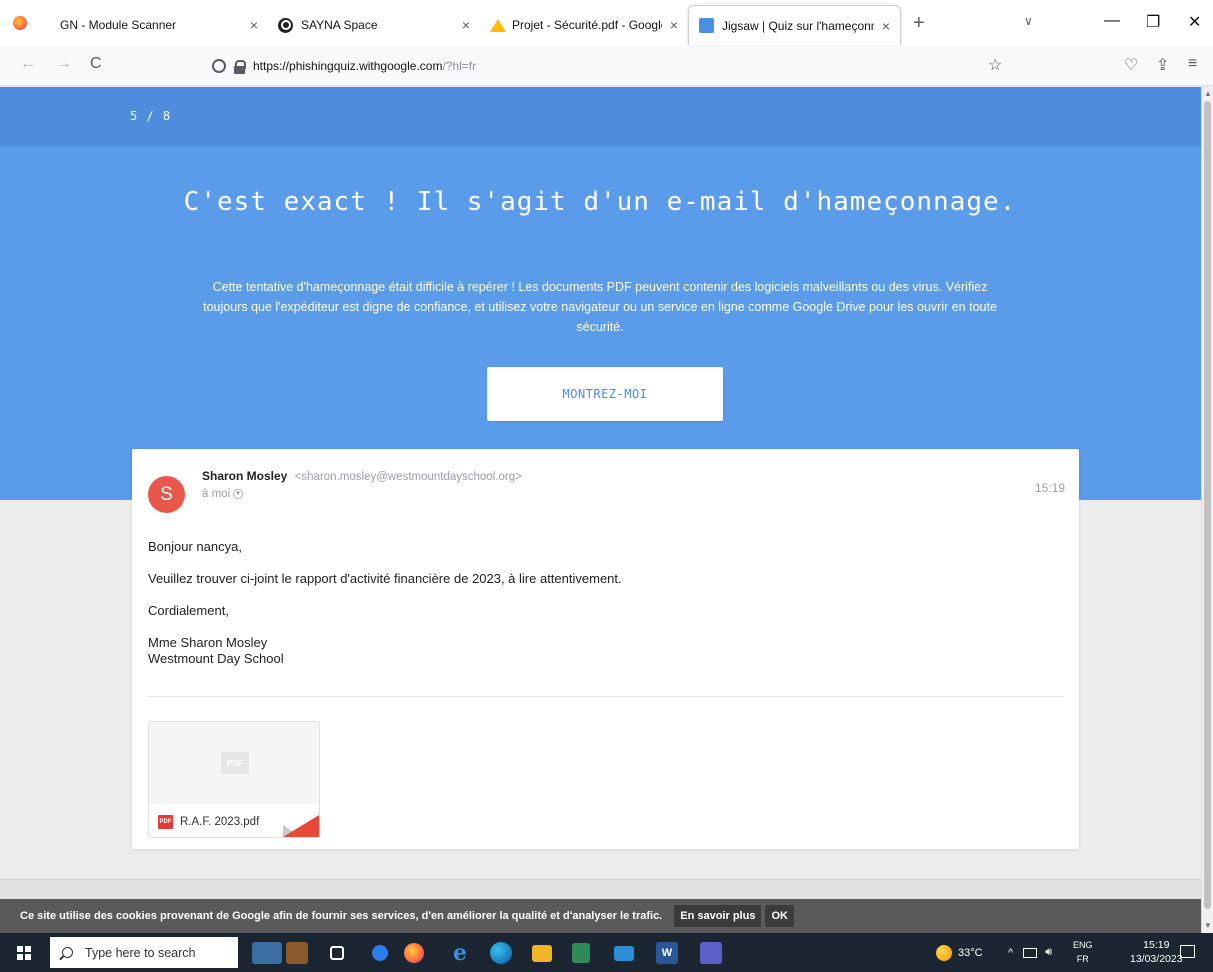 This screenshot has width=1213, height=972. Describe the element at coordinates (606, 696) in the screenshot. I see `divider` at that location.